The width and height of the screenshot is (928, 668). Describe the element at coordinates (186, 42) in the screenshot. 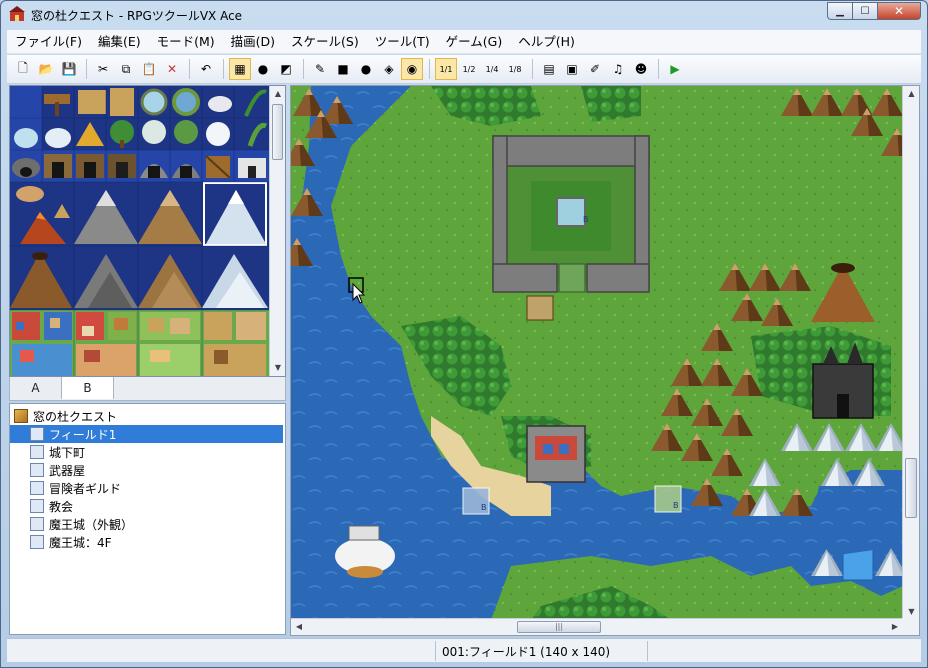

I see `menu-item-2: モード(M)` at that location.